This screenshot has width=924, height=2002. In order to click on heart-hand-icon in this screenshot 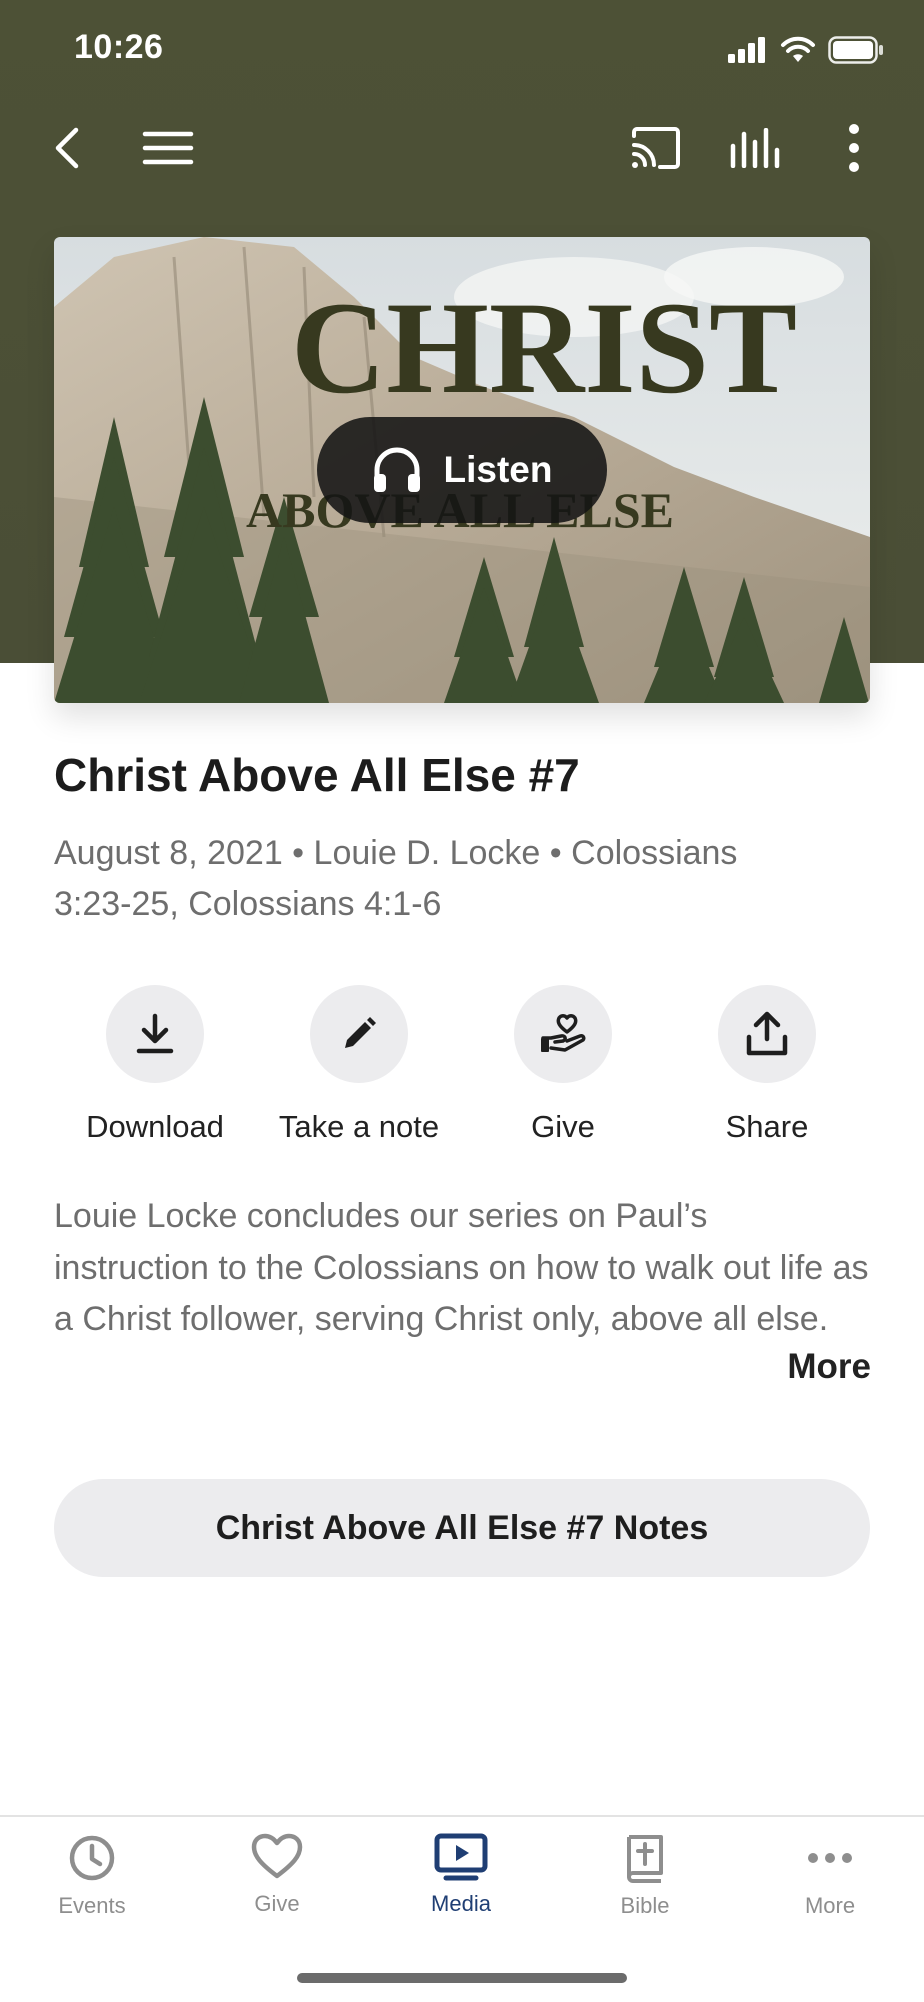, I will do `click(563, 1033)`.